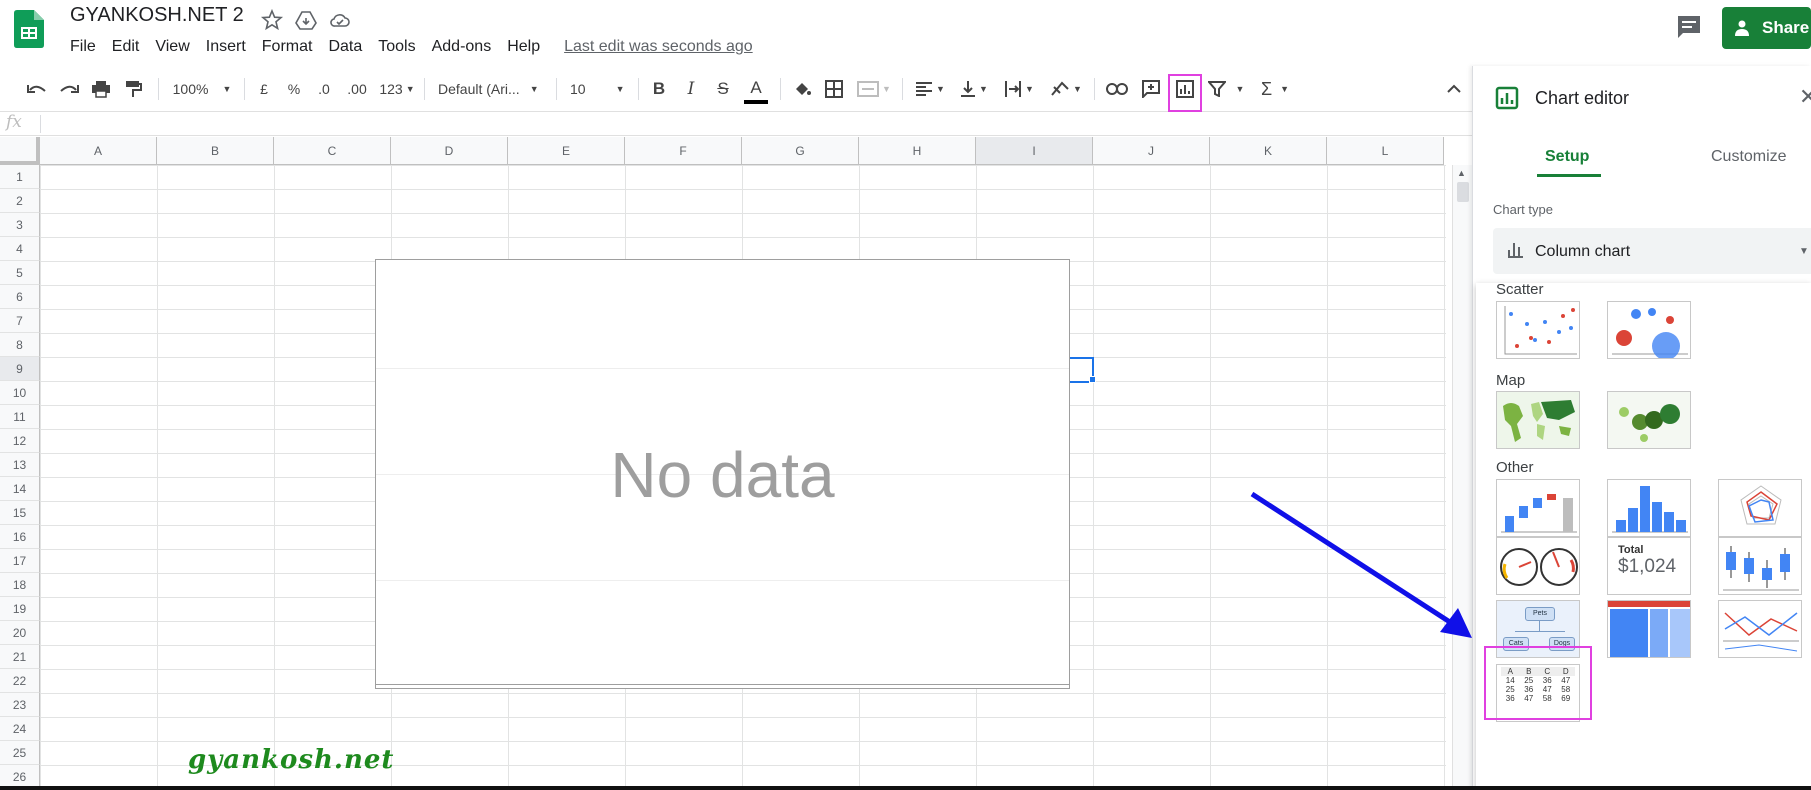  What do you see at coordinates (691, 89) in the screenshot?
I see `italic-button: I` at bounding box center [691, 89].